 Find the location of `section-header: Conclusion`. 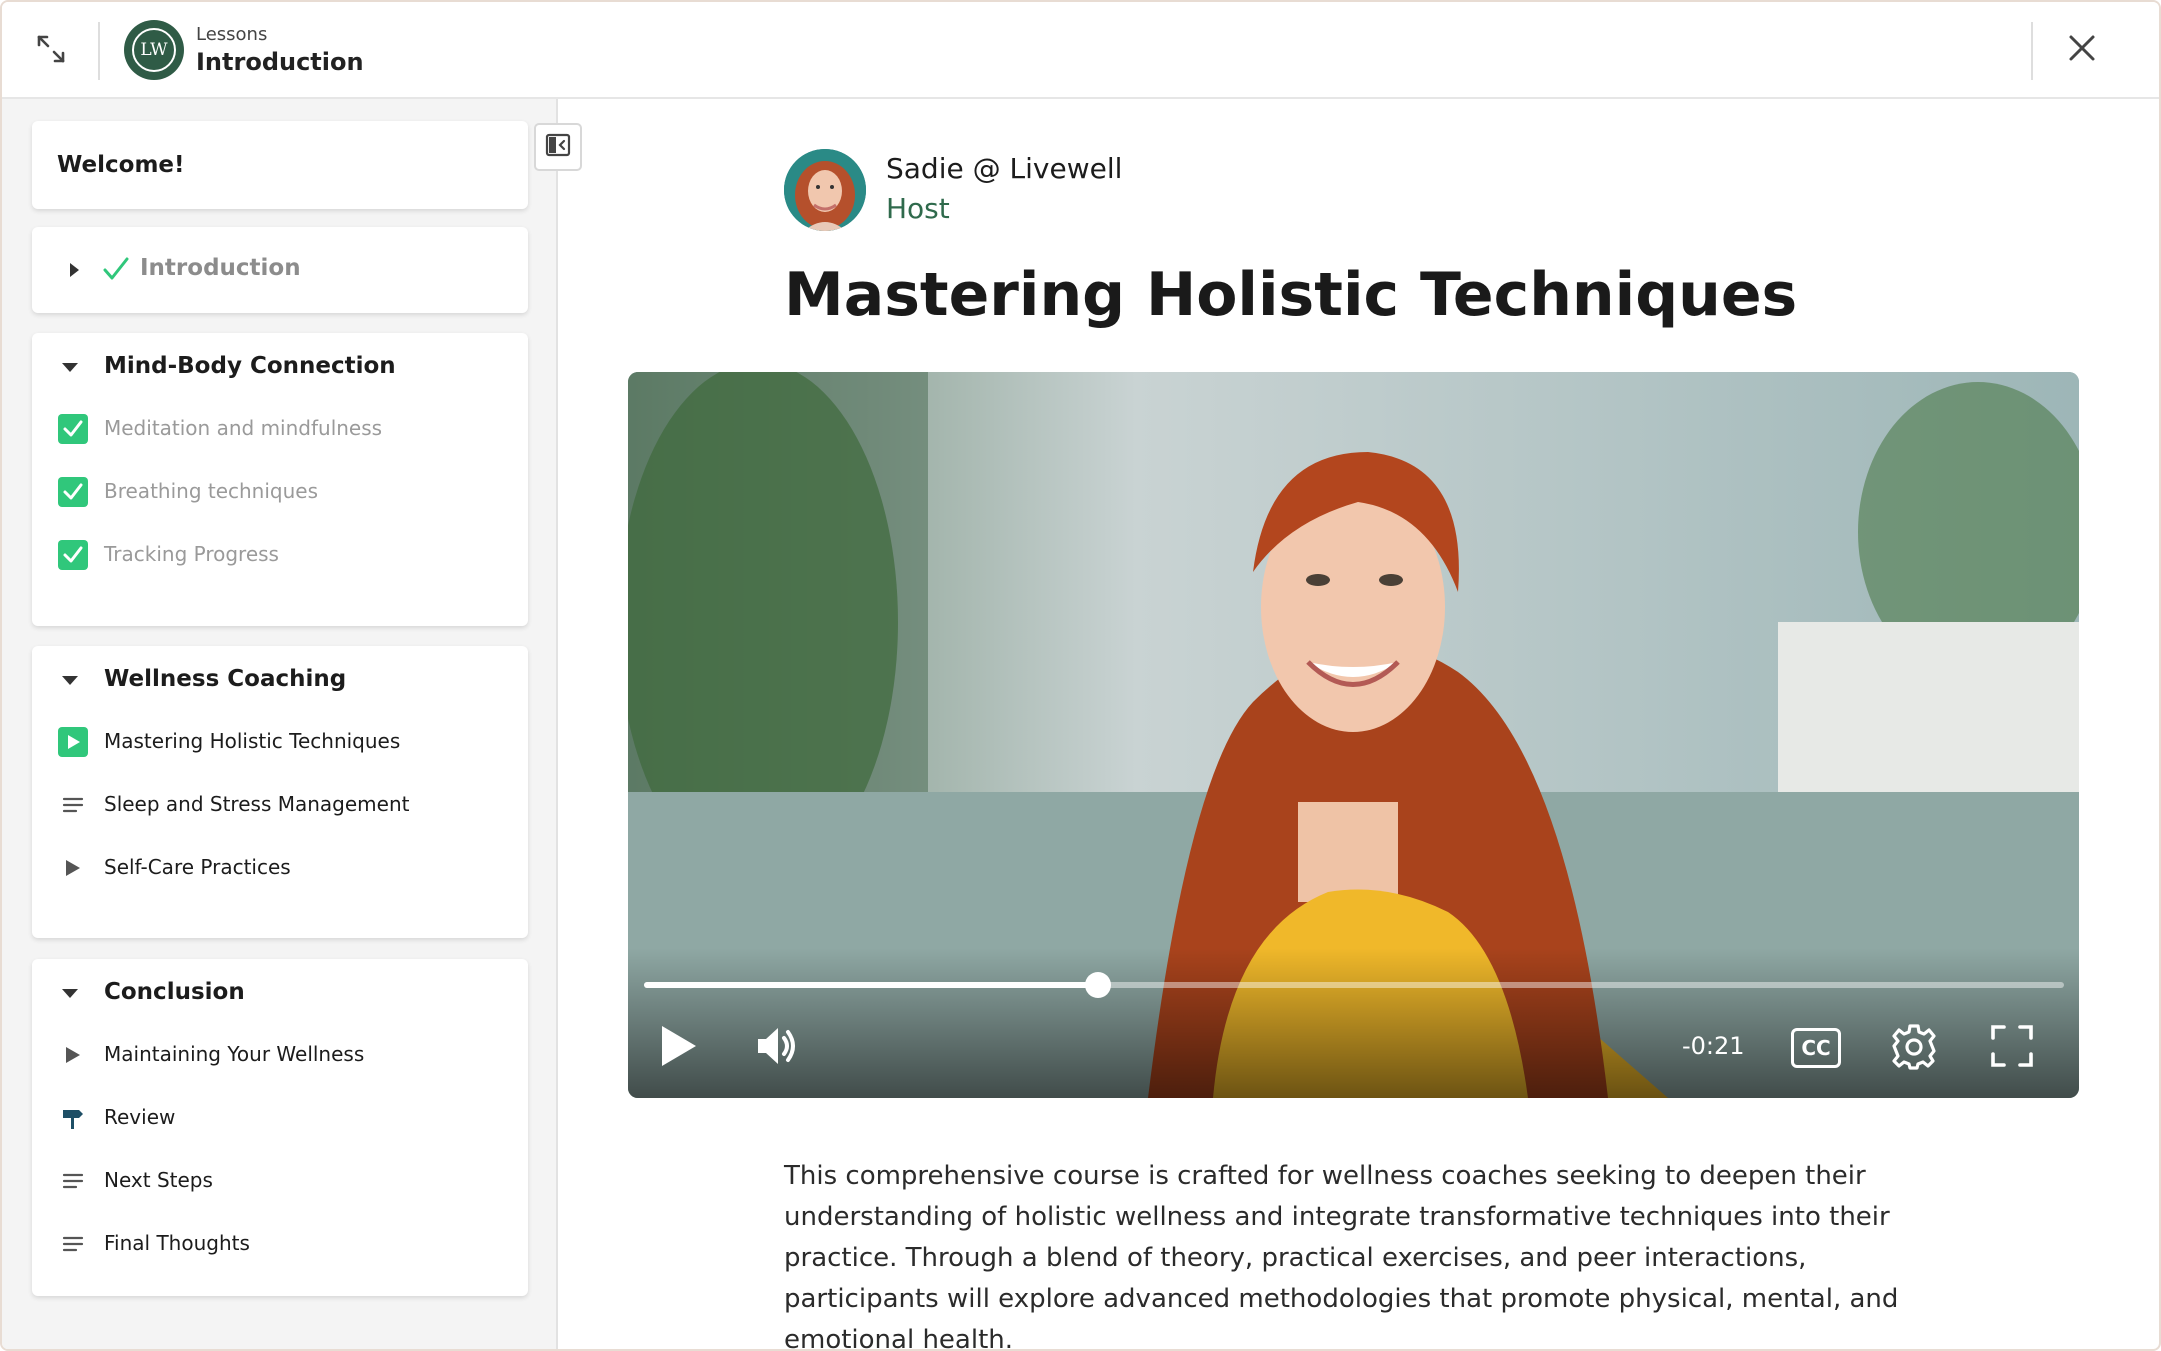

section-header: Conclusion is located at coordinates (280, 993).